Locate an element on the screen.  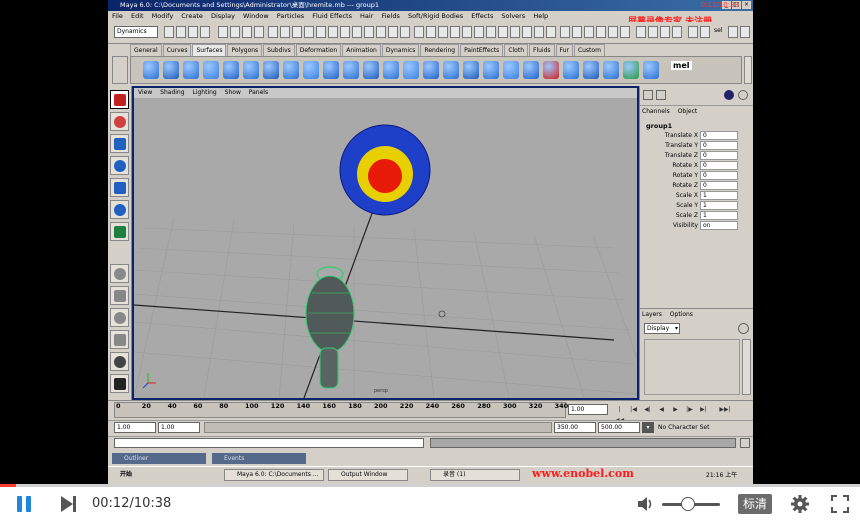
menu-fluid-effects: Fluid Effects is located at coordinates (332, 16).